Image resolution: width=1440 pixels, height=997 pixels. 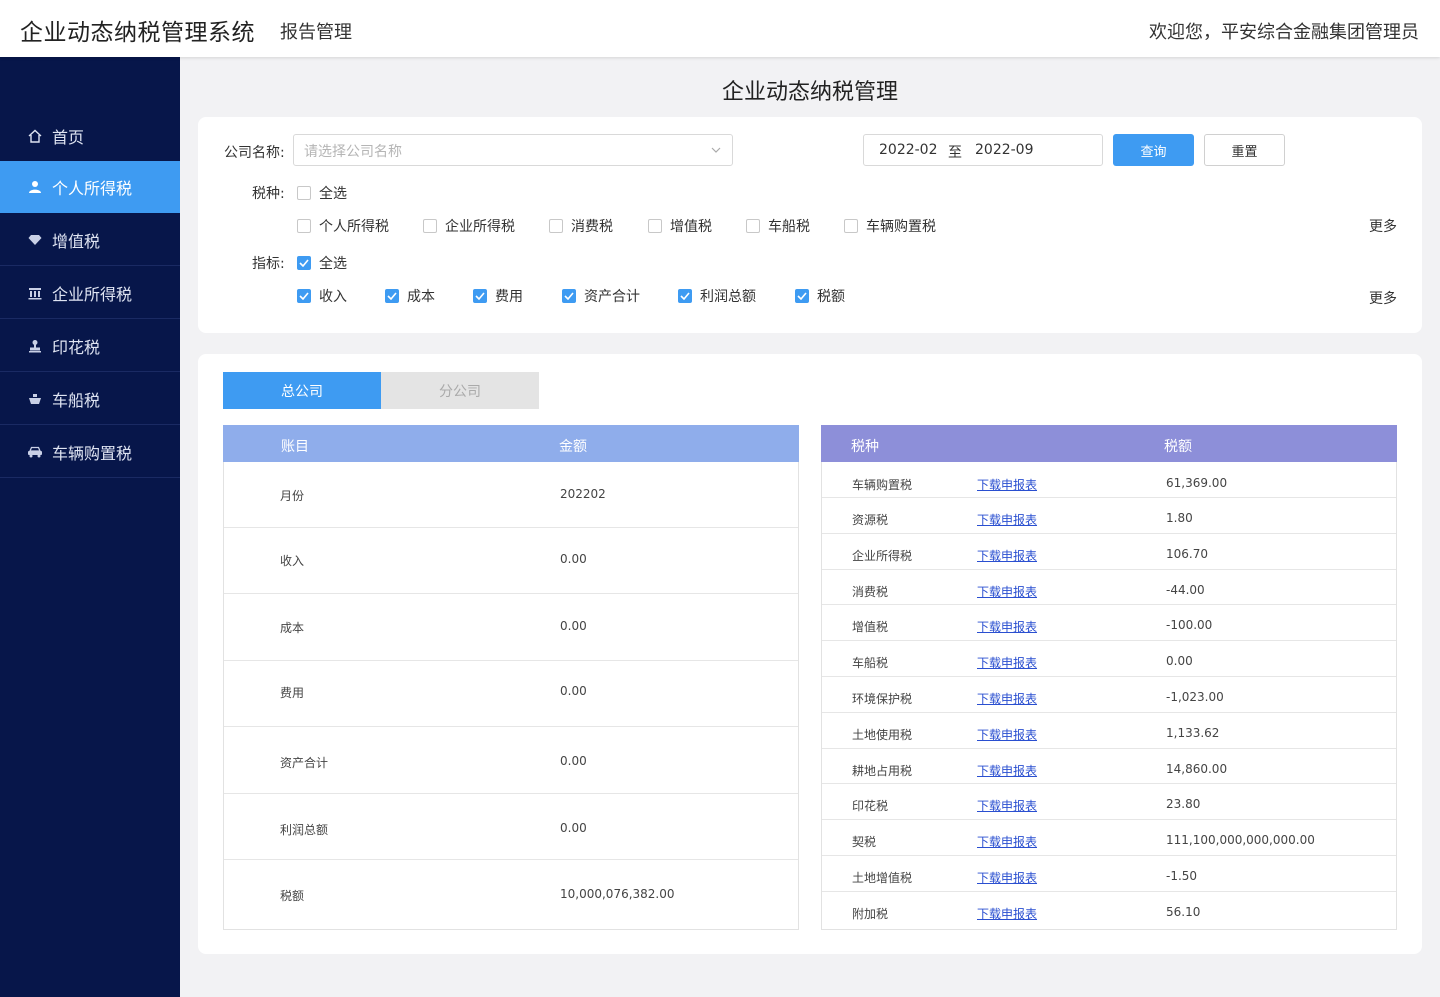 I want to click on checkbox-label: 成本, so click(x=421, y=297).